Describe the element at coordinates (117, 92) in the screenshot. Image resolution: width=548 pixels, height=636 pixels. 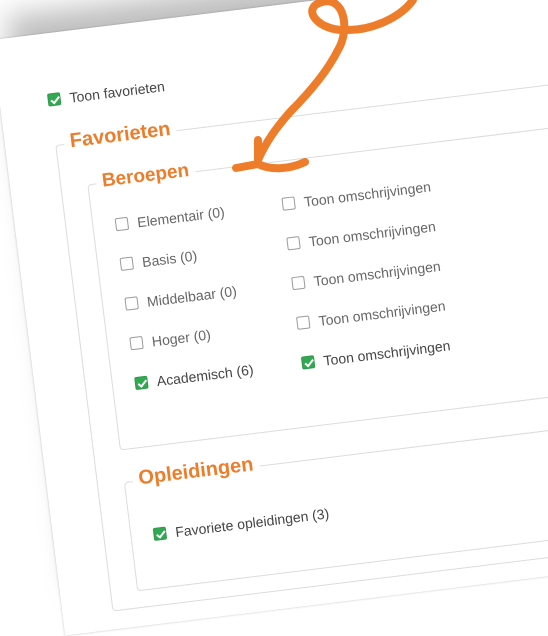
I see `show-favorites-label: Toon favorieten` at that location.